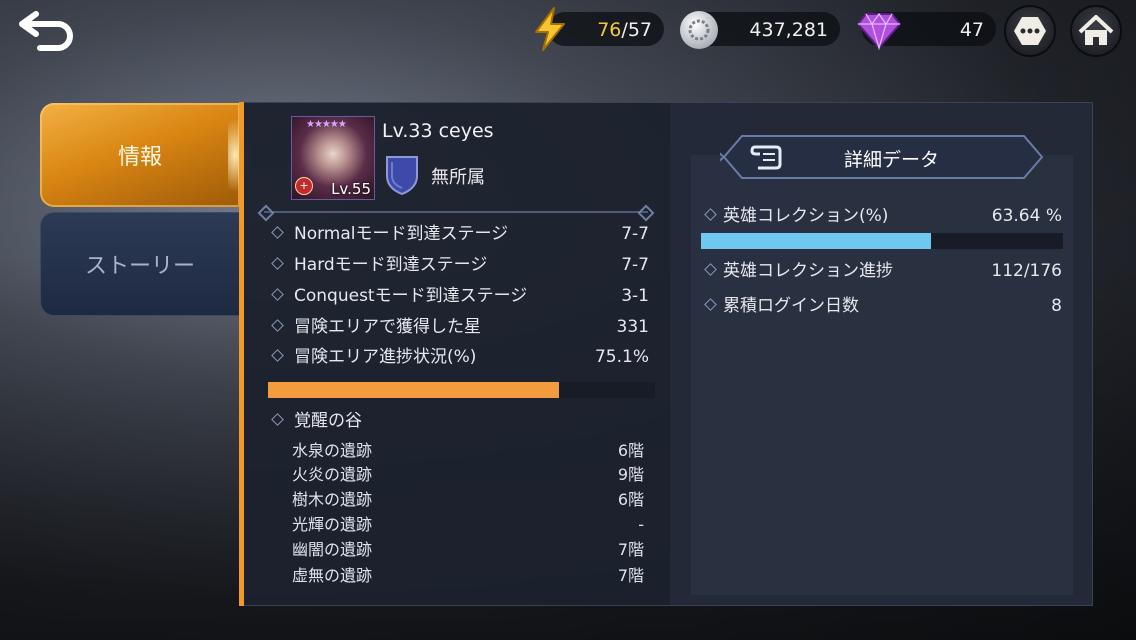  I want to click on element-shield-icon, so click(402, 176).